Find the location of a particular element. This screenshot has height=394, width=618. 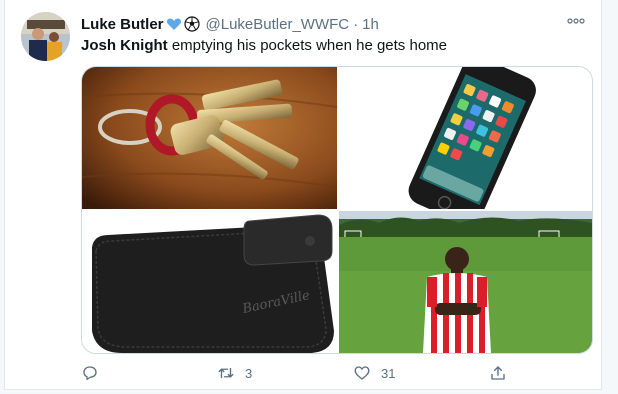

like-heart-icon is located at coordinates (362, 373).